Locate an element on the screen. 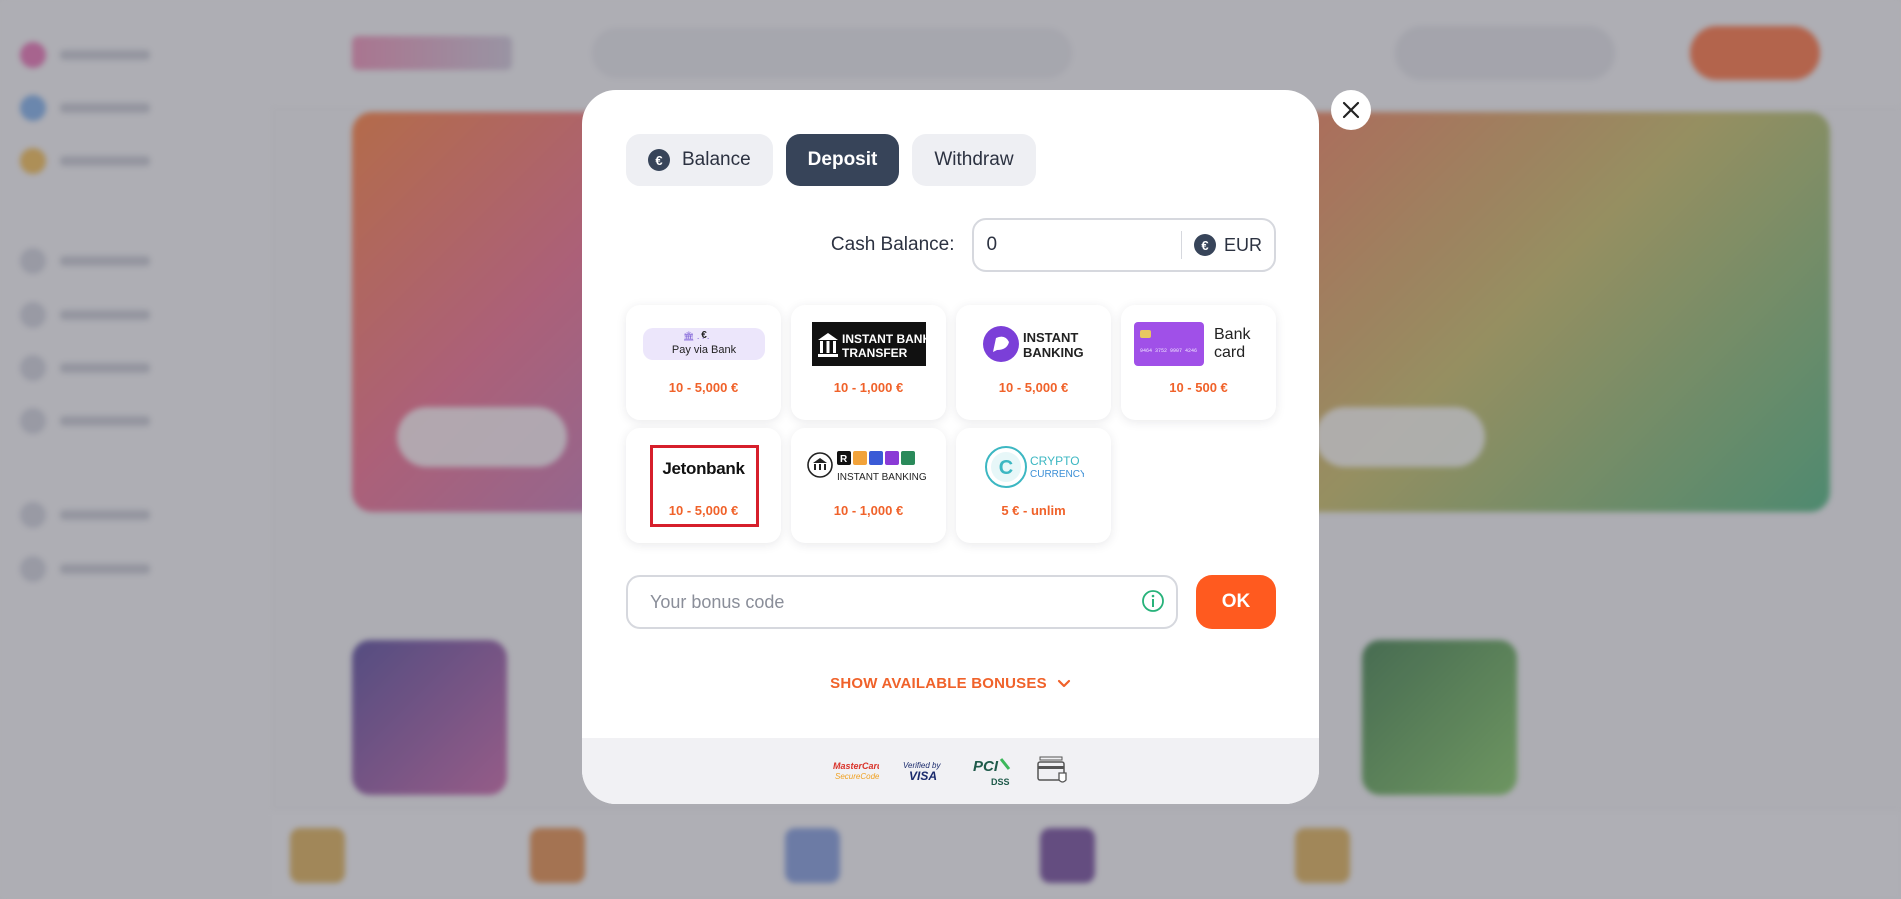  crypto-coin-icon: C CRYPTO CURRENCY is located at coordinates (1034, 467).